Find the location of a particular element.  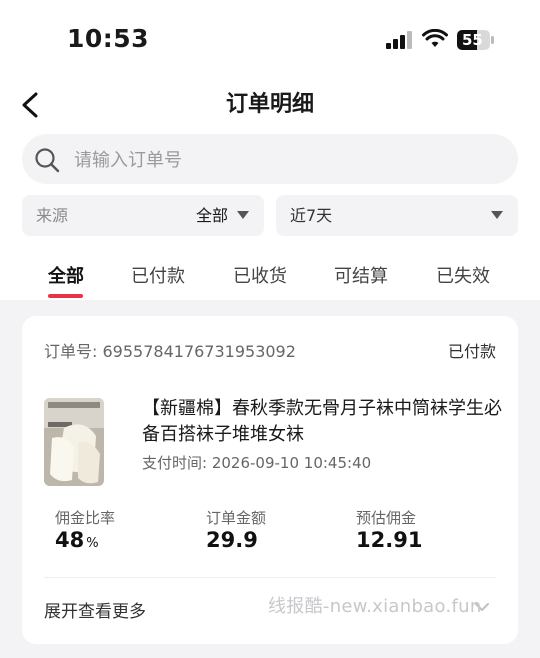

date-filter-dropdown: 近7天 is located at coordinates (397, 215).